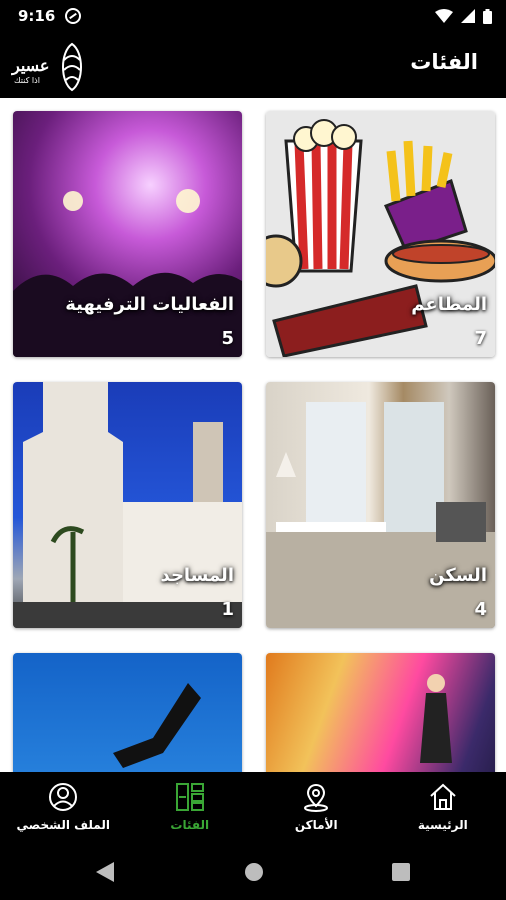 The width and height of the screenshot is (506, 900). I want to click on category-count: 7, so click(480, 338).